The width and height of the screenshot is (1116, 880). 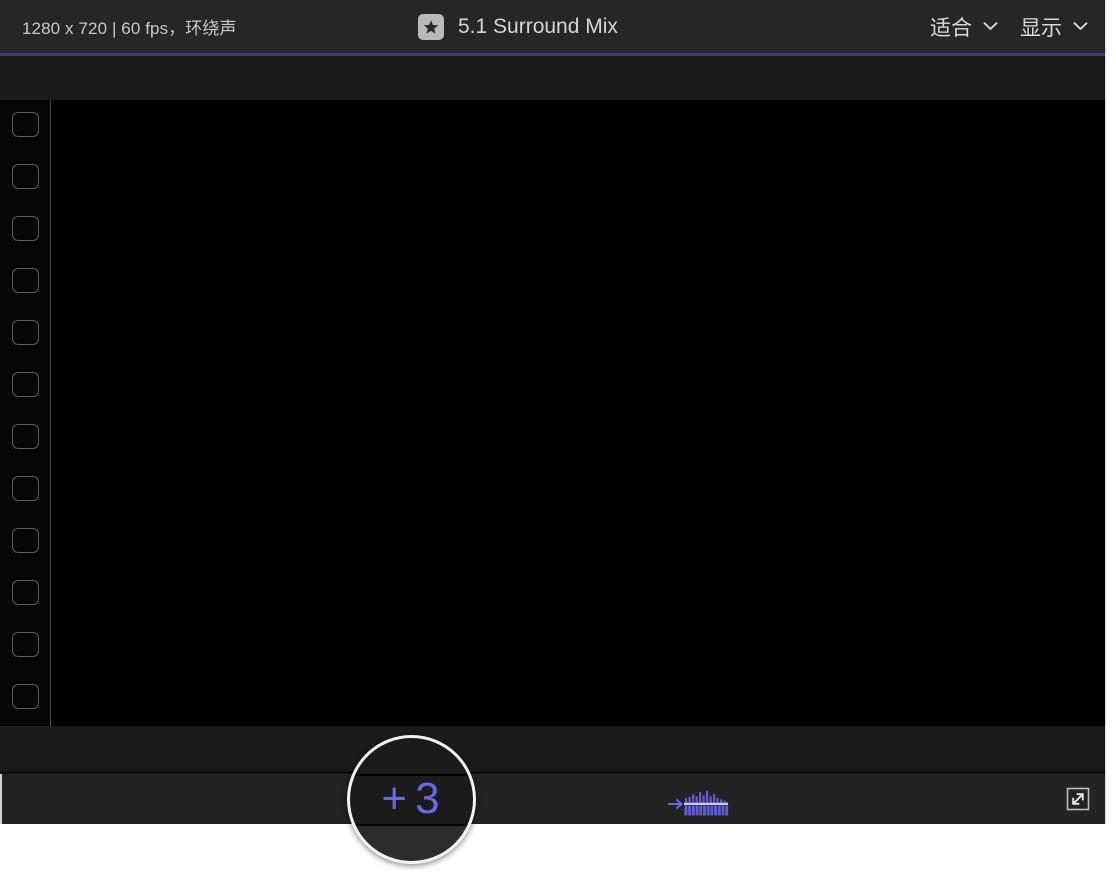 I want to click on viewer-controls: 适合 显示, so click(x=1009, y=26).